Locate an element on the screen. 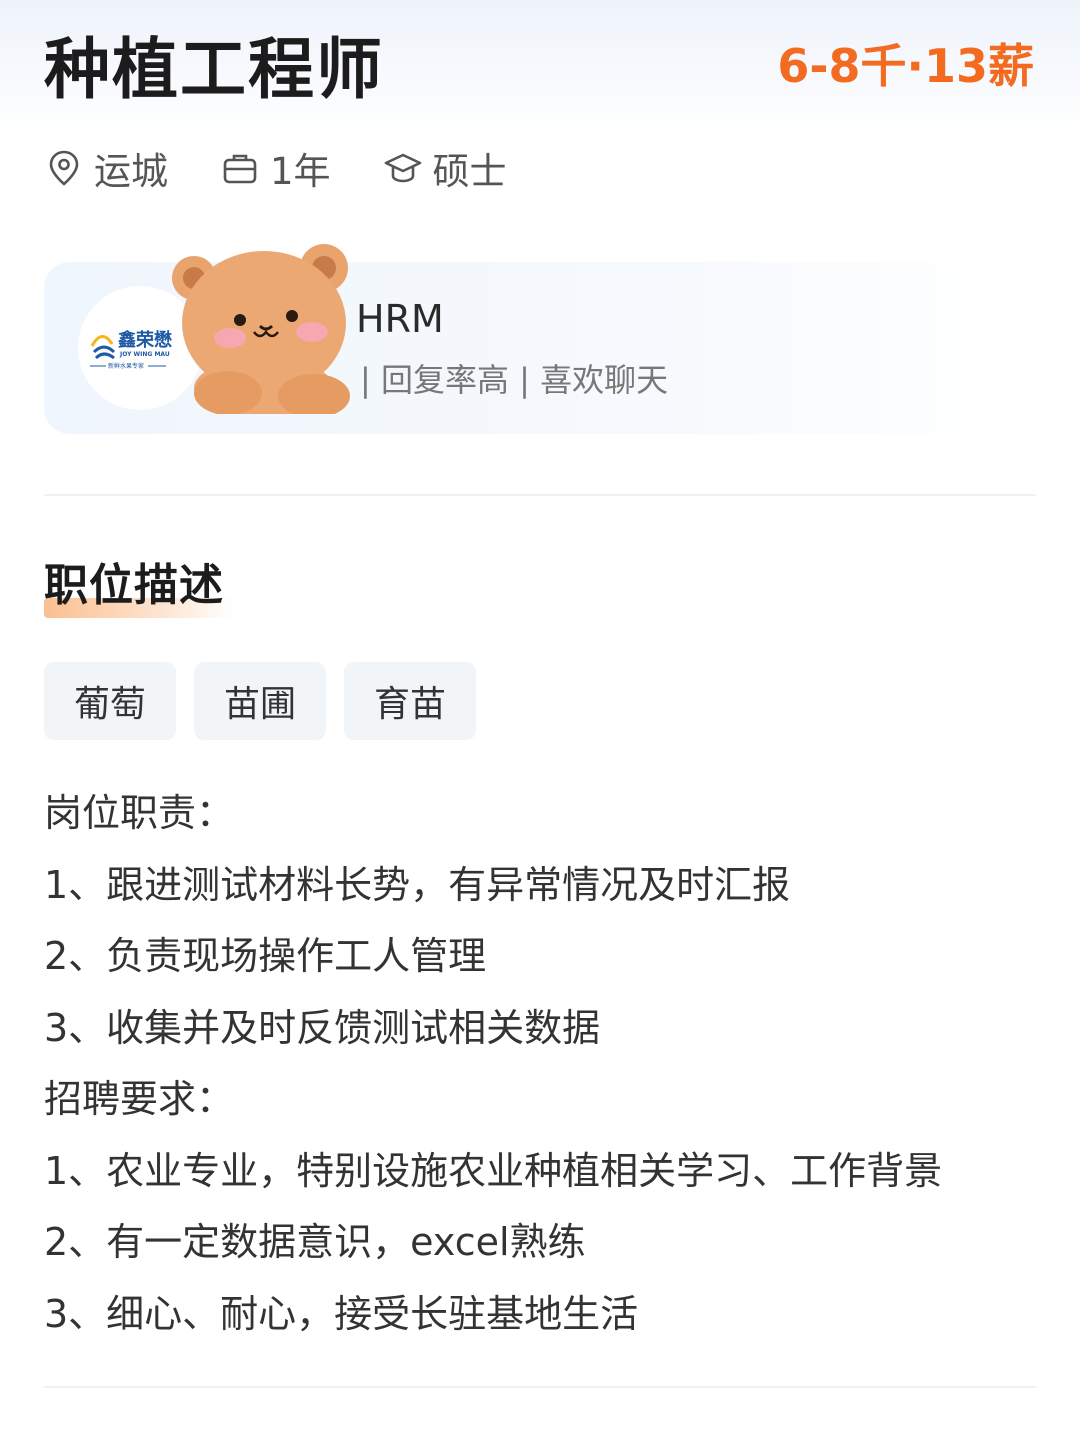 This screenshot has height=1434, width=1080. description-line: 岗位职责： is located at coordinates (139, 813).